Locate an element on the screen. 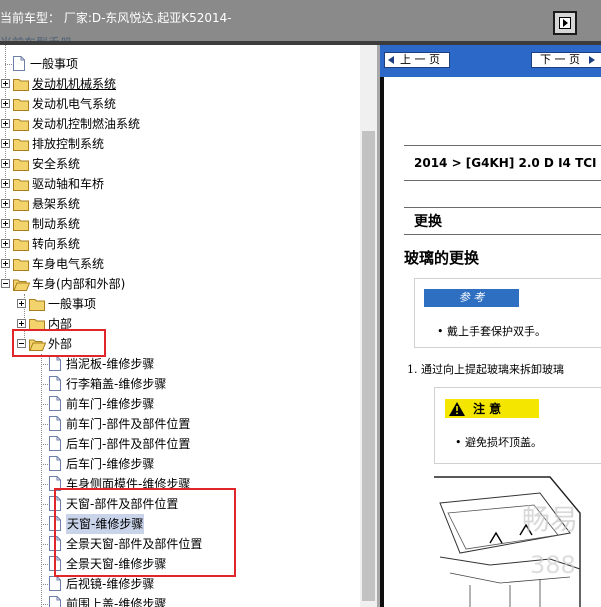  note-box: 参 考 • 戴上手套保护双手。 is located at coordinates (507, 313).